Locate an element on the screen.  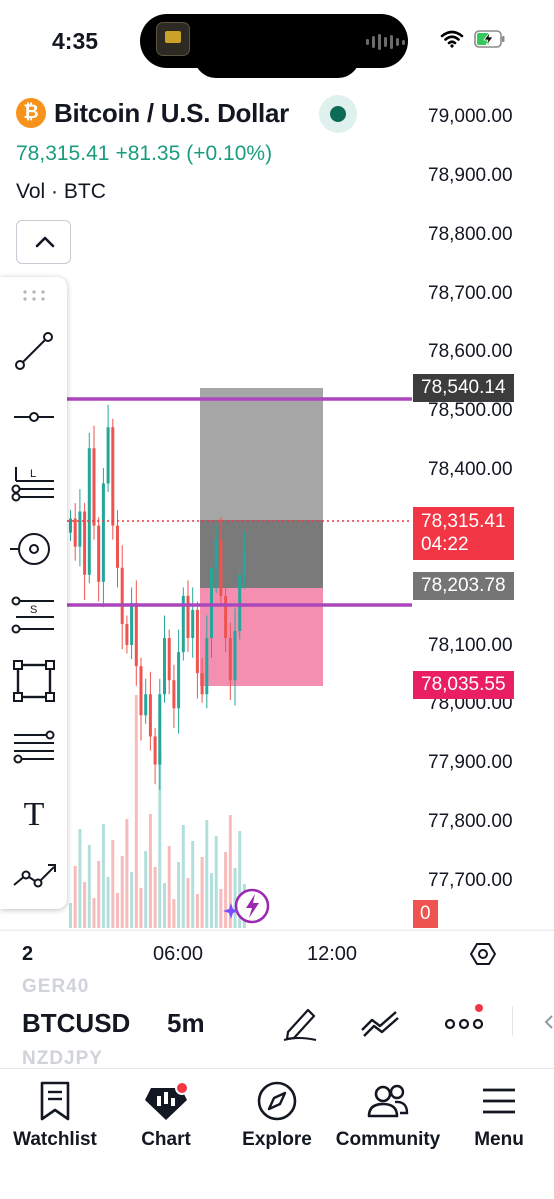
collapse-legend-button is located at coordinates (43, 242).